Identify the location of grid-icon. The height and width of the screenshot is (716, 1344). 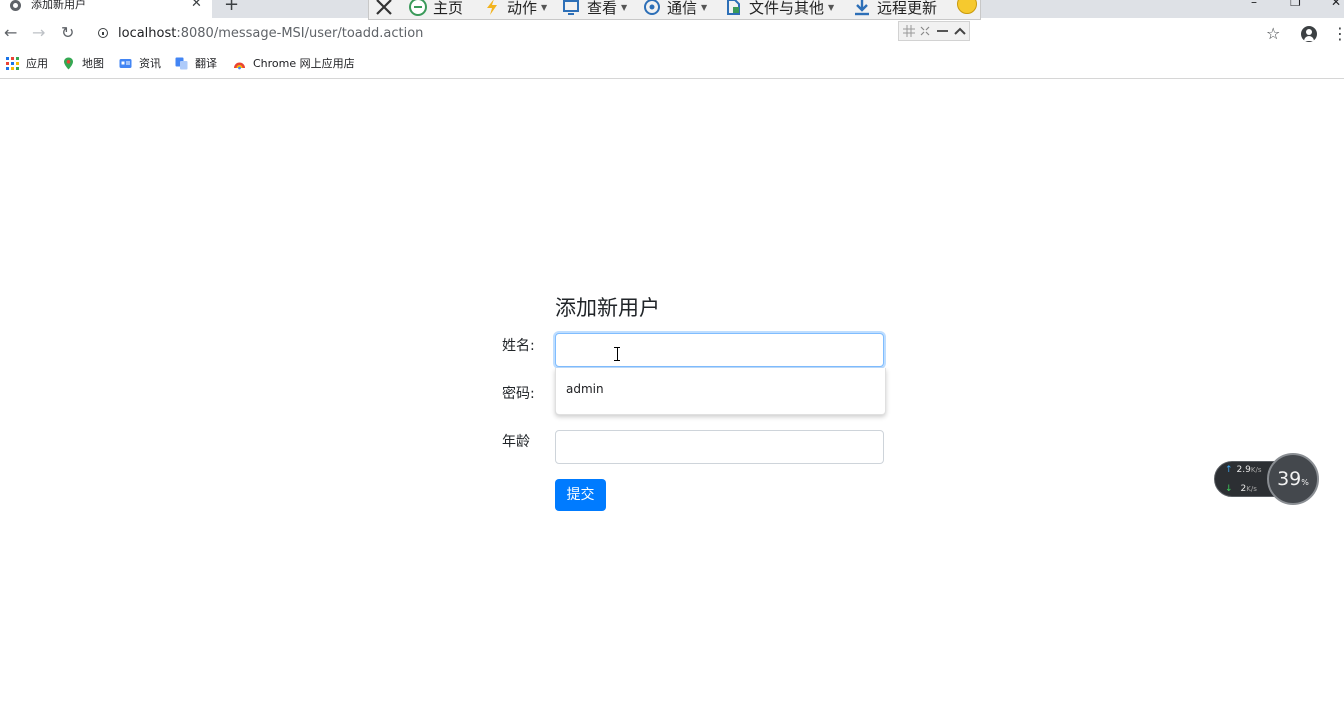
(909, 31).